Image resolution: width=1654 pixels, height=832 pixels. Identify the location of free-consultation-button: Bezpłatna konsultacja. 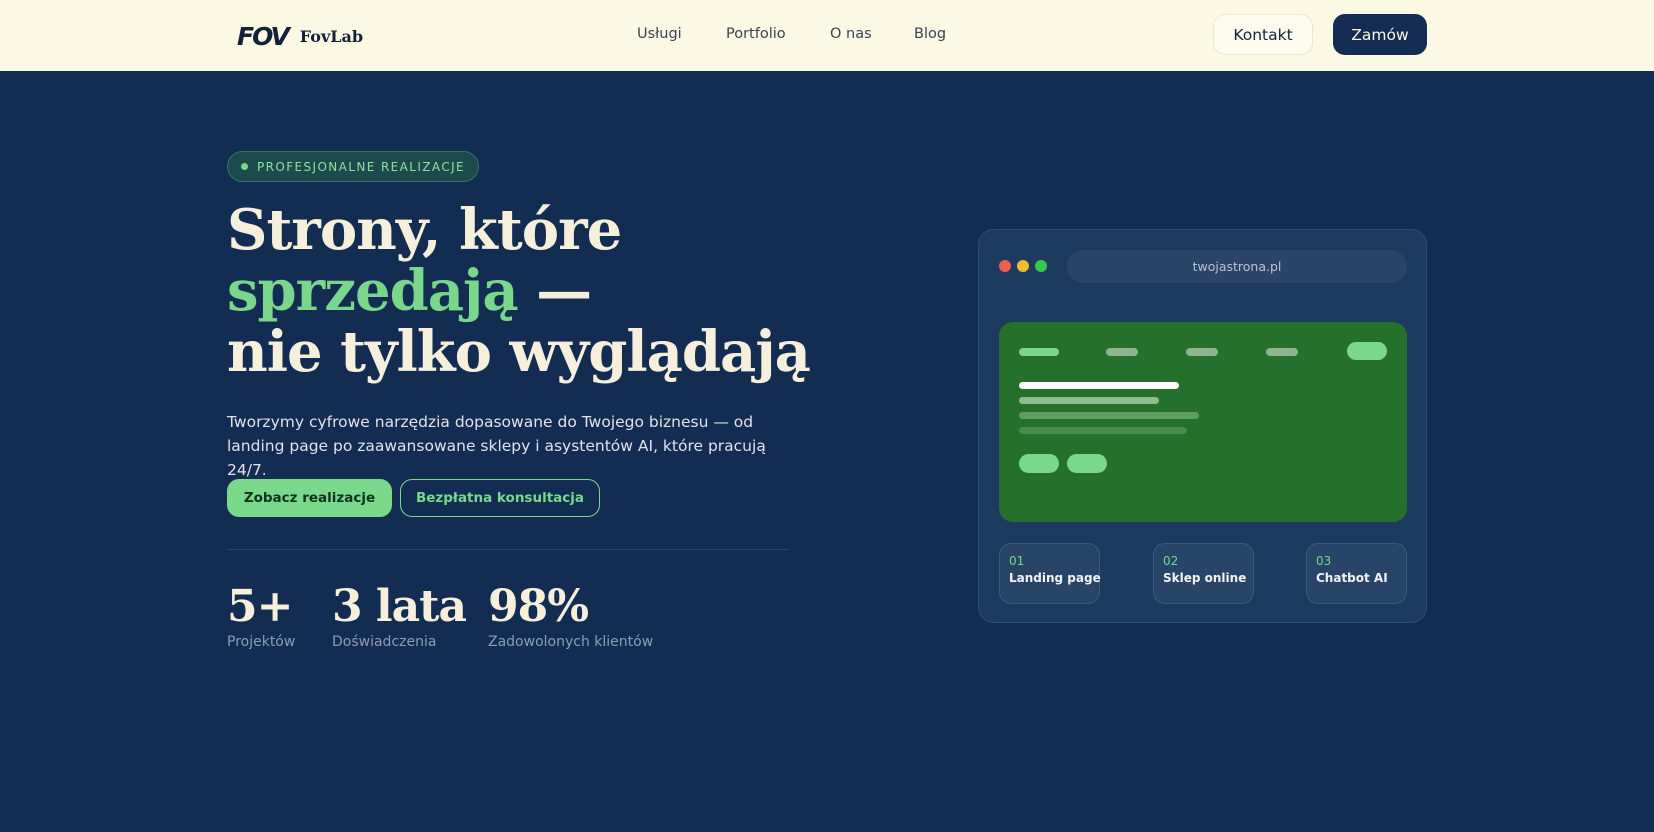
(500, 498).